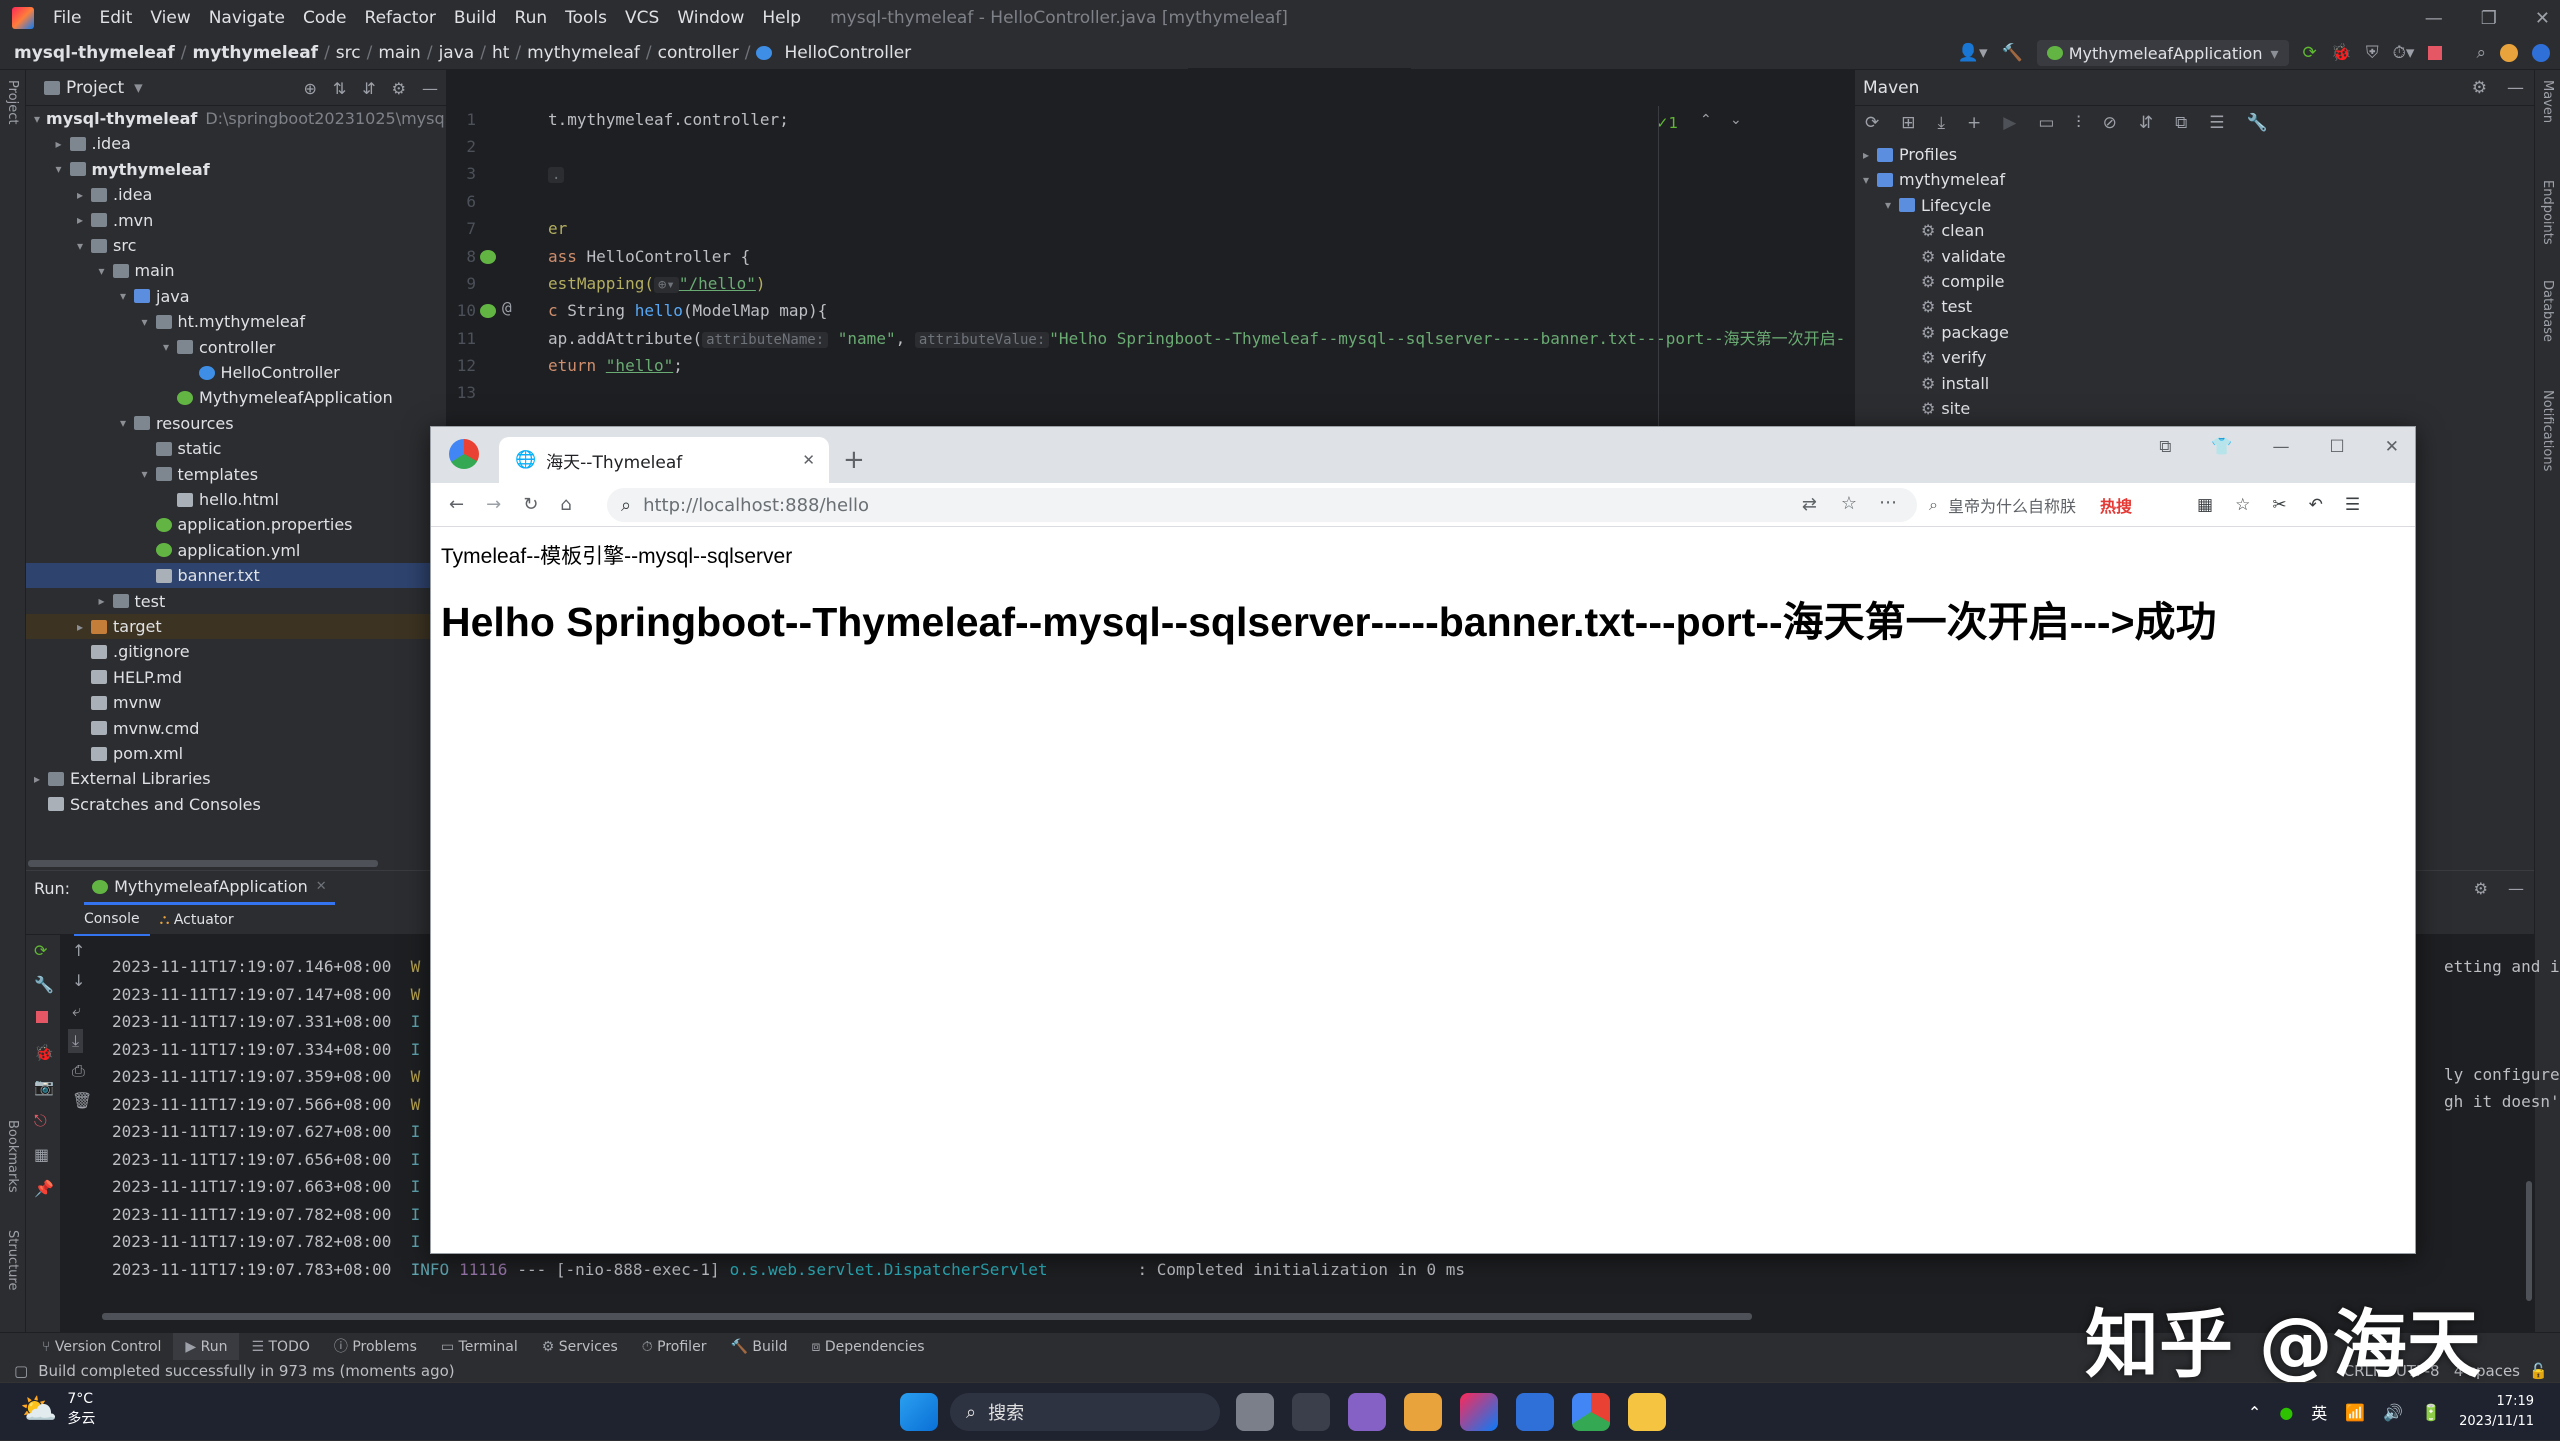 The height and width of the screenshot is (1441, 2560). What do you see at coordinates (854, 460) in the screenshot?
I see `new-tab-icon: +` at bounding box center [854, 460].